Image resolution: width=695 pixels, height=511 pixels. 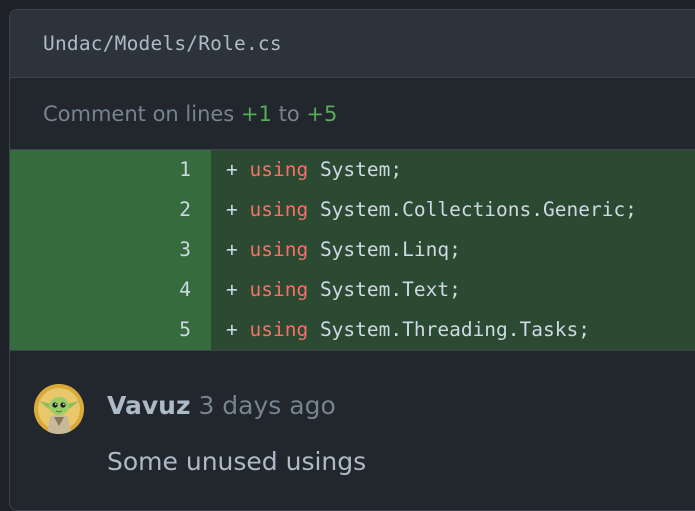 I want to click on code-text: System.Text;, so click(x=384, y=289).